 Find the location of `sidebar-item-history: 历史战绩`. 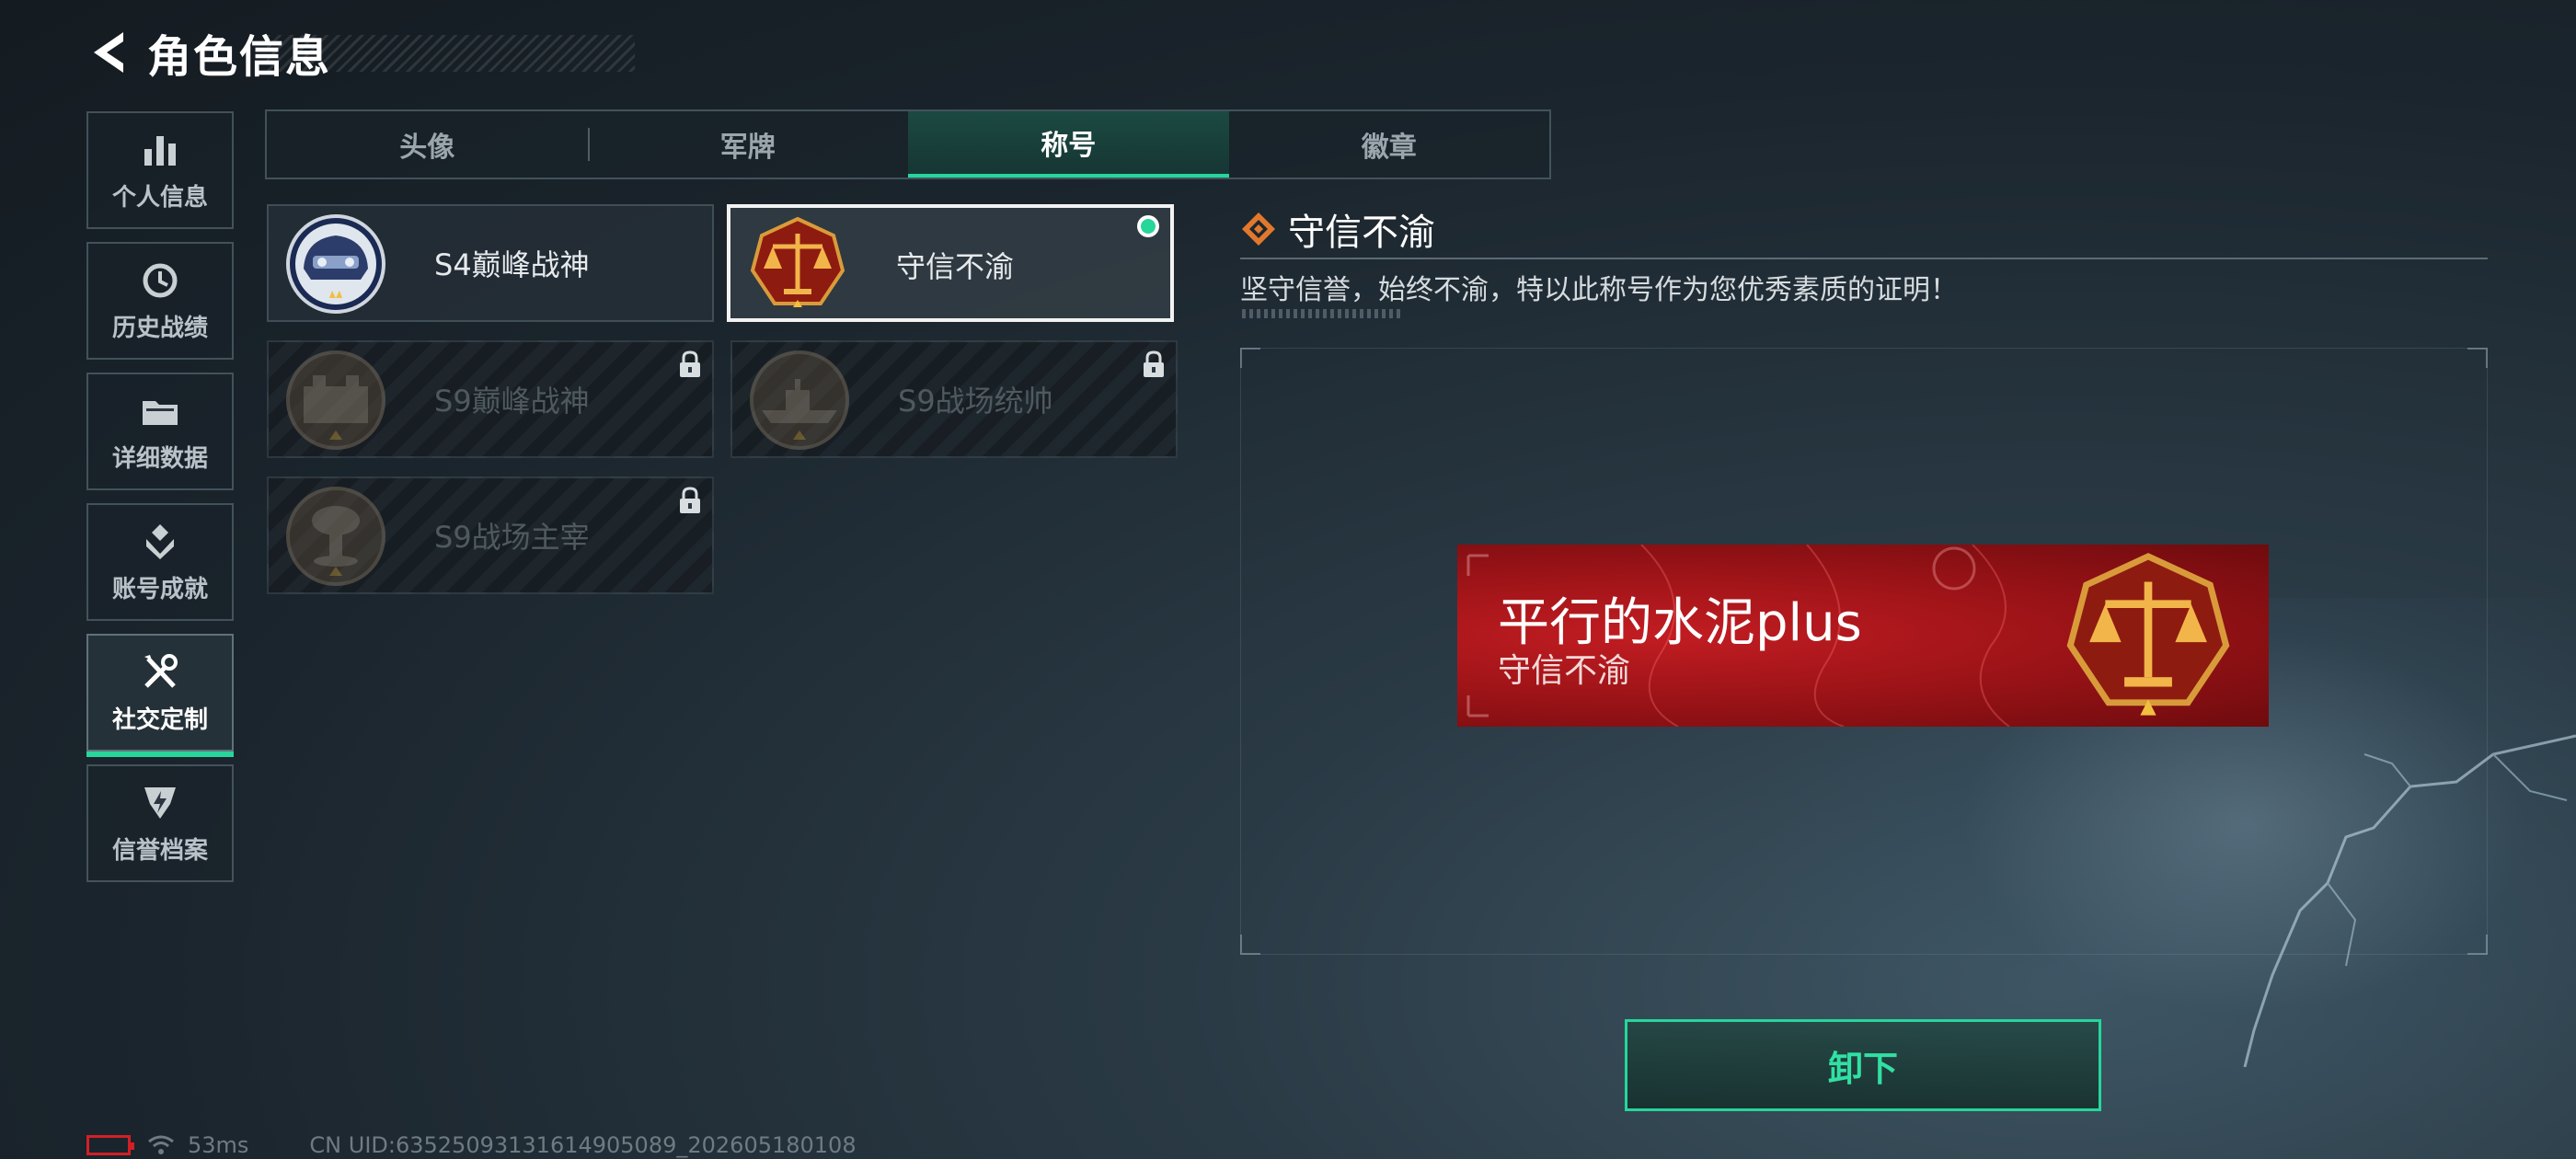

sidebar-item-history: 历史战绩 is located at coordinates (160, 301).